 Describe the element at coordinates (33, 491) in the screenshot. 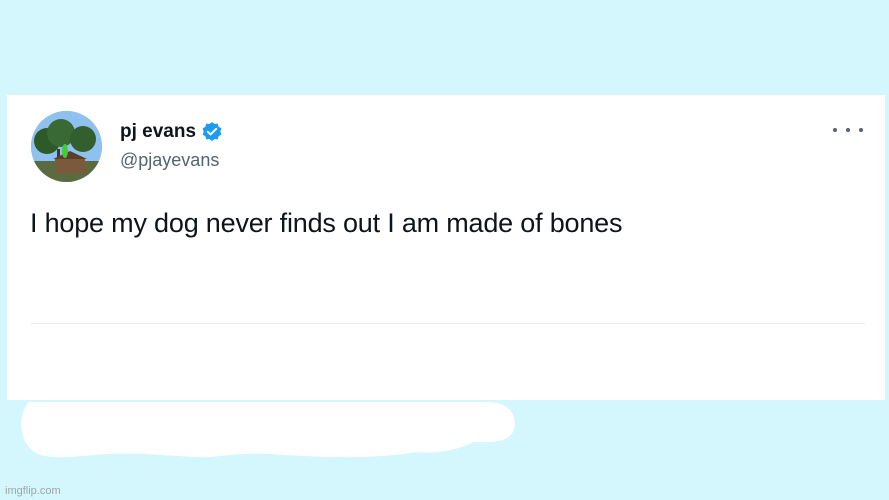

I see `watermark: imgflip.com` at that location.